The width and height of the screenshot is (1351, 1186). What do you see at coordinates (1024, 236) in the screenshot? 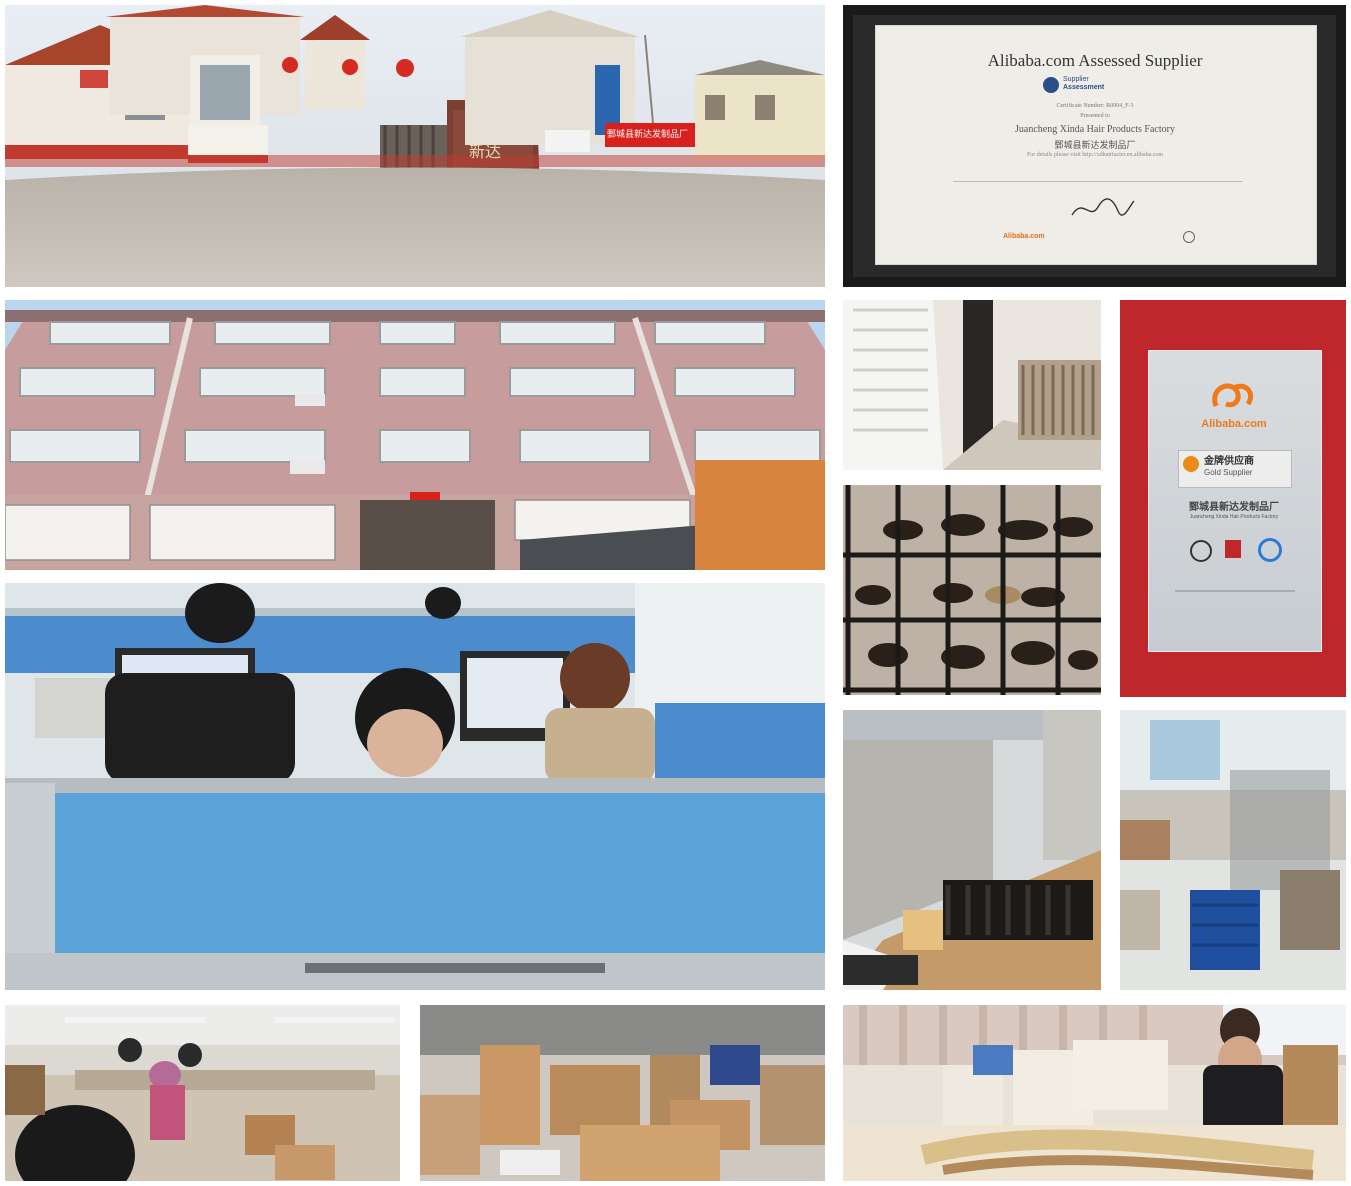
I see `certificate-footer-logo: Alibaba.com` at bounding box center [1024, 236].